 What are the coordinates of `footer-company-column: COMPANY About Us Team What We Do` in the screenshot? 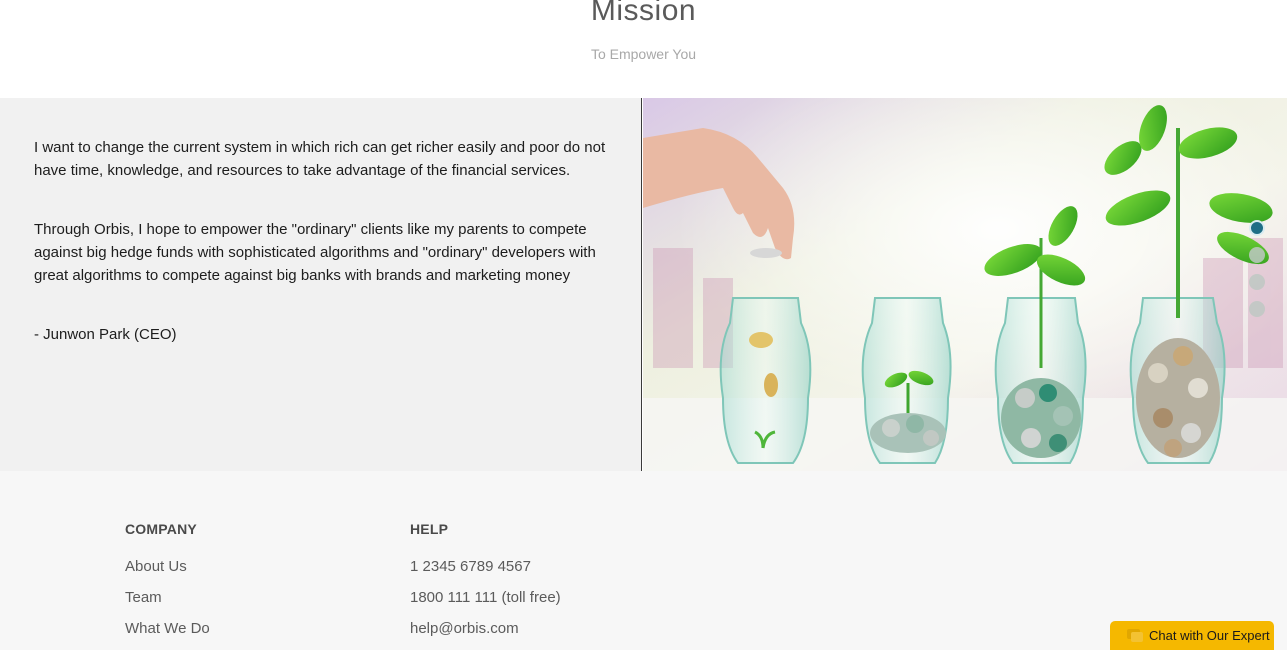 It's located at (167, 582).